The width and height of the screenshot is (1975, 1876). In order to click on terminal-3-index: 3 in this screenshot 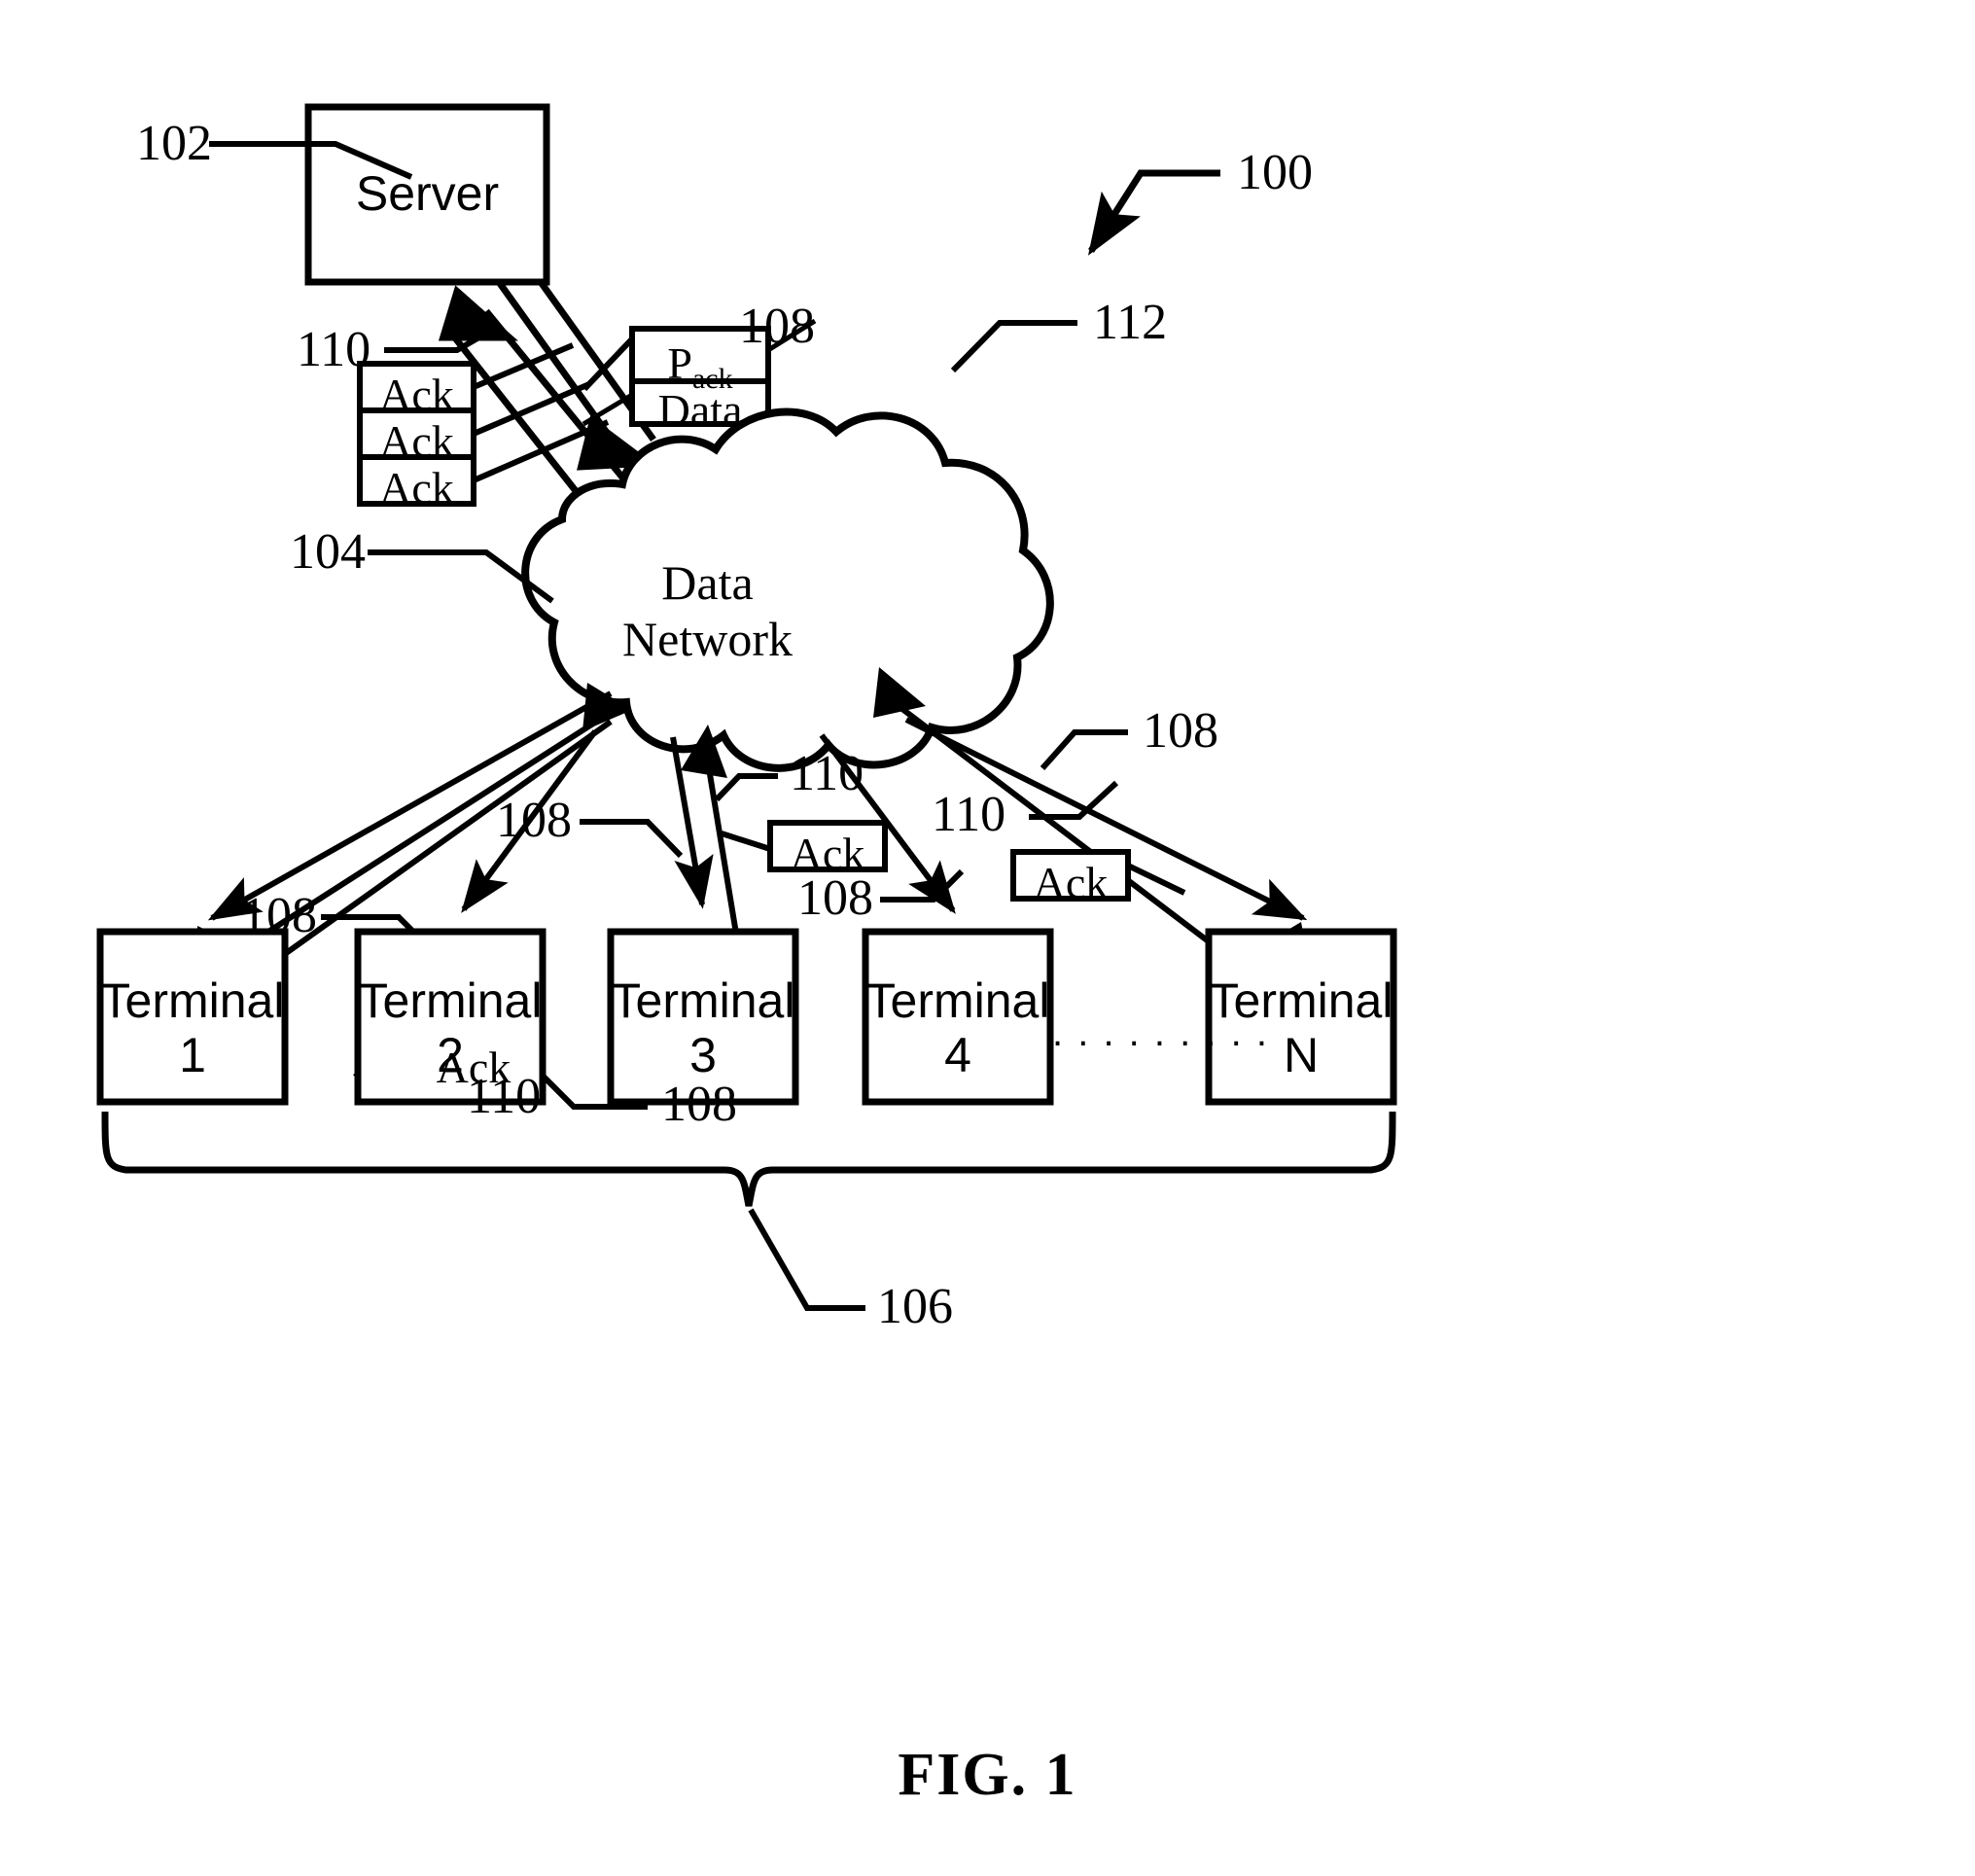, I will do `click(703, 1055)`.